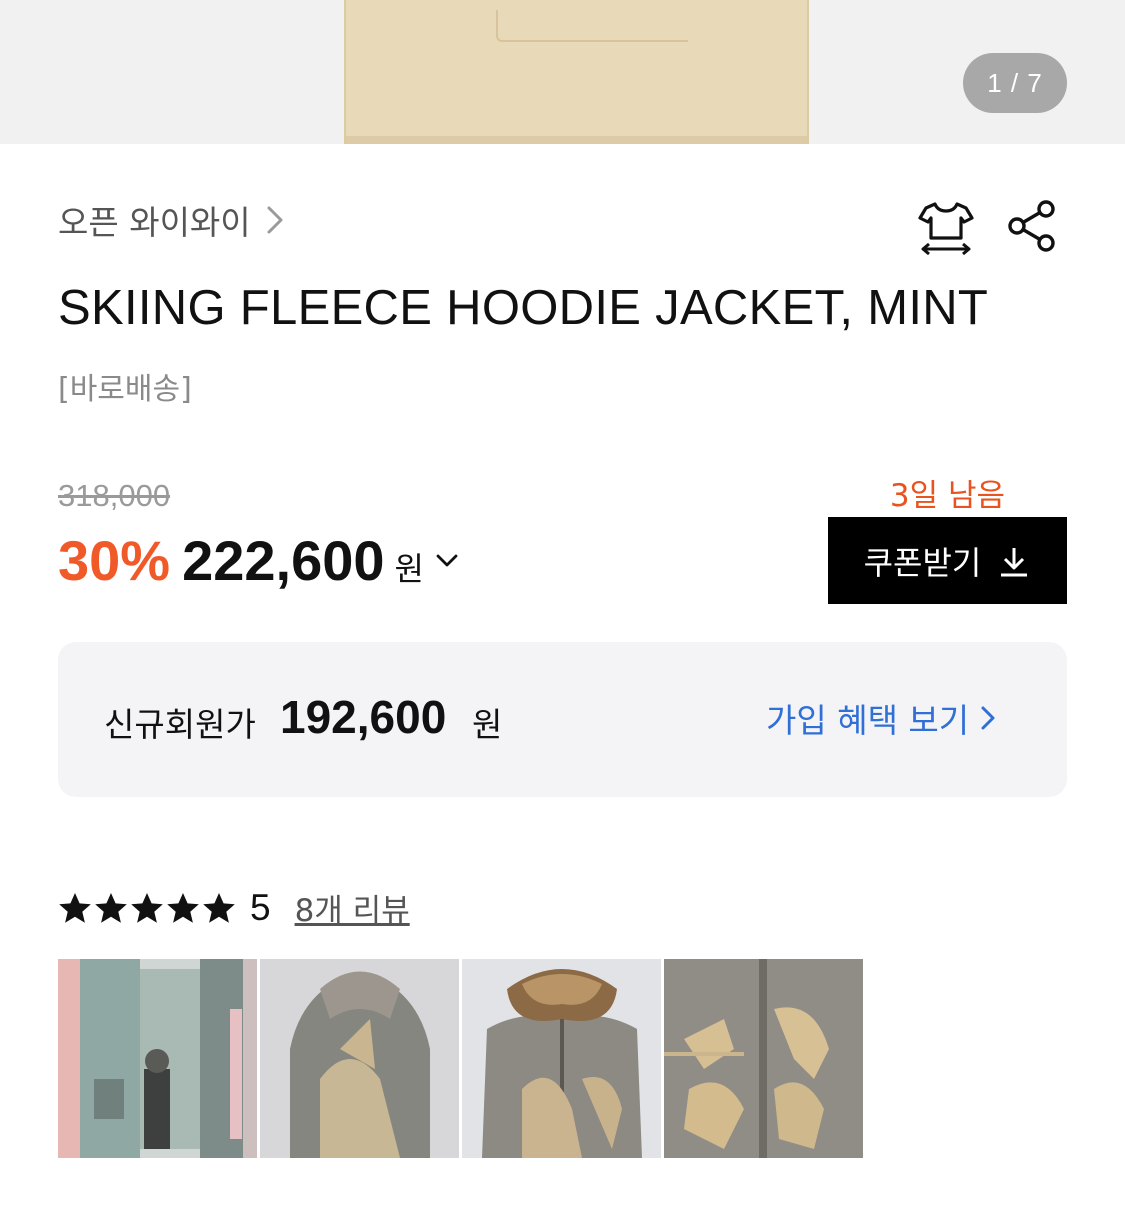 The width and height of the screenshot is (1125, 1232). What do you see at coordinates (114, 560) in the screenshot?
I see `discount-rate: 30%` at bounding box center [114, 560].